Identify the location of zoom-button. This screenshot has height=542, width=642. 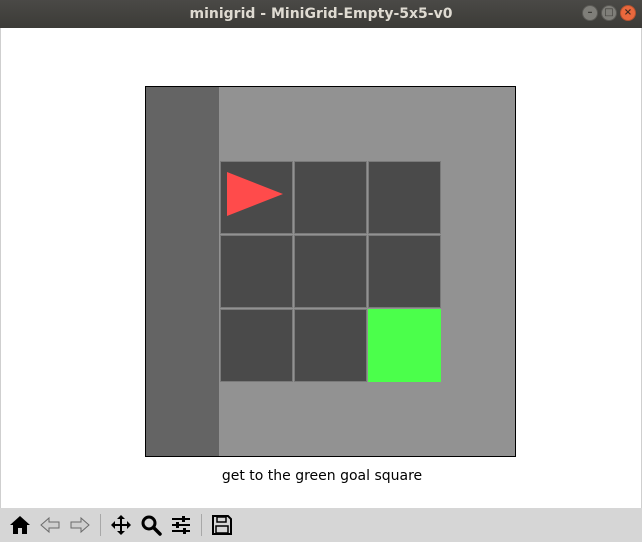
(151, 525).